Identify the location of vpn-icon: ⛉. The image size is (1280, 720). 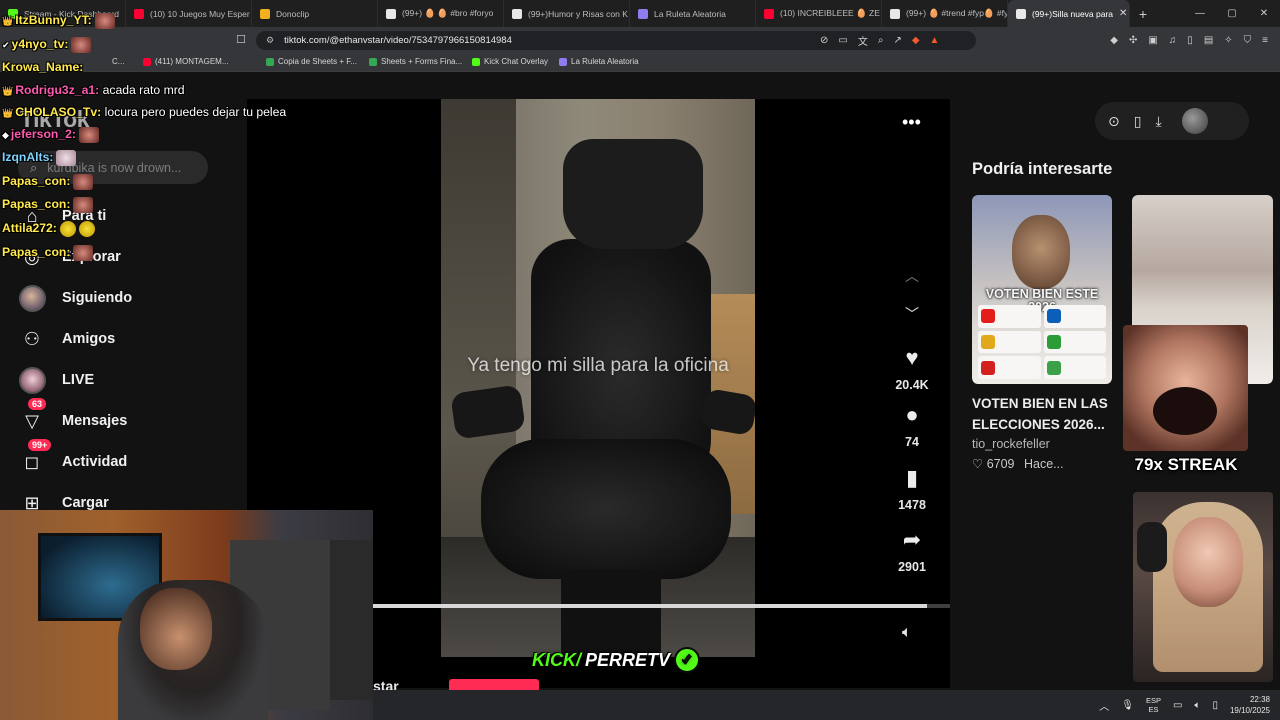
(1248, 40).